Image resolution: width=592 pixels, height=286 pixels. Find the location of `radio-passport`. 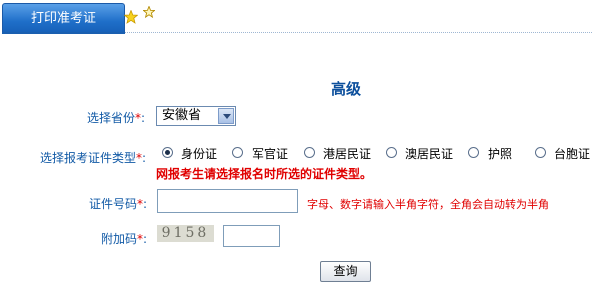

radio-passport is located at coordinates (473, 152).